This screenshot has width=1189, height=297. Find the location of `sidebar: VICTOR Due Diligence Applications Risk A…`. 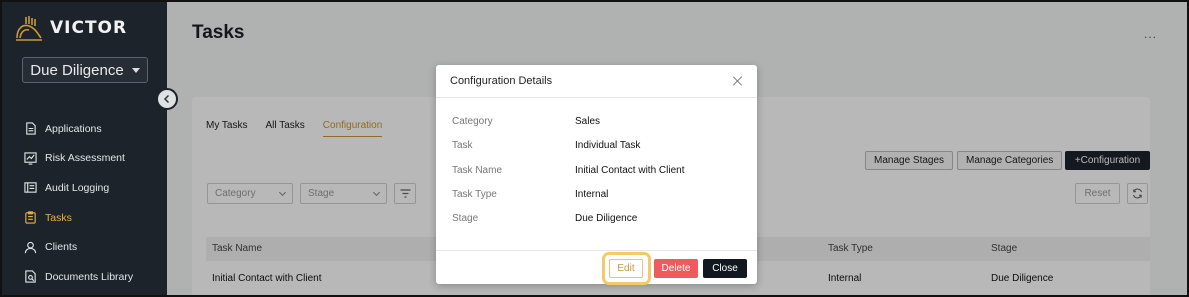

sidebar: VICTOR Due Diligence Applications Risk A… is located at coordinates (84, 148).